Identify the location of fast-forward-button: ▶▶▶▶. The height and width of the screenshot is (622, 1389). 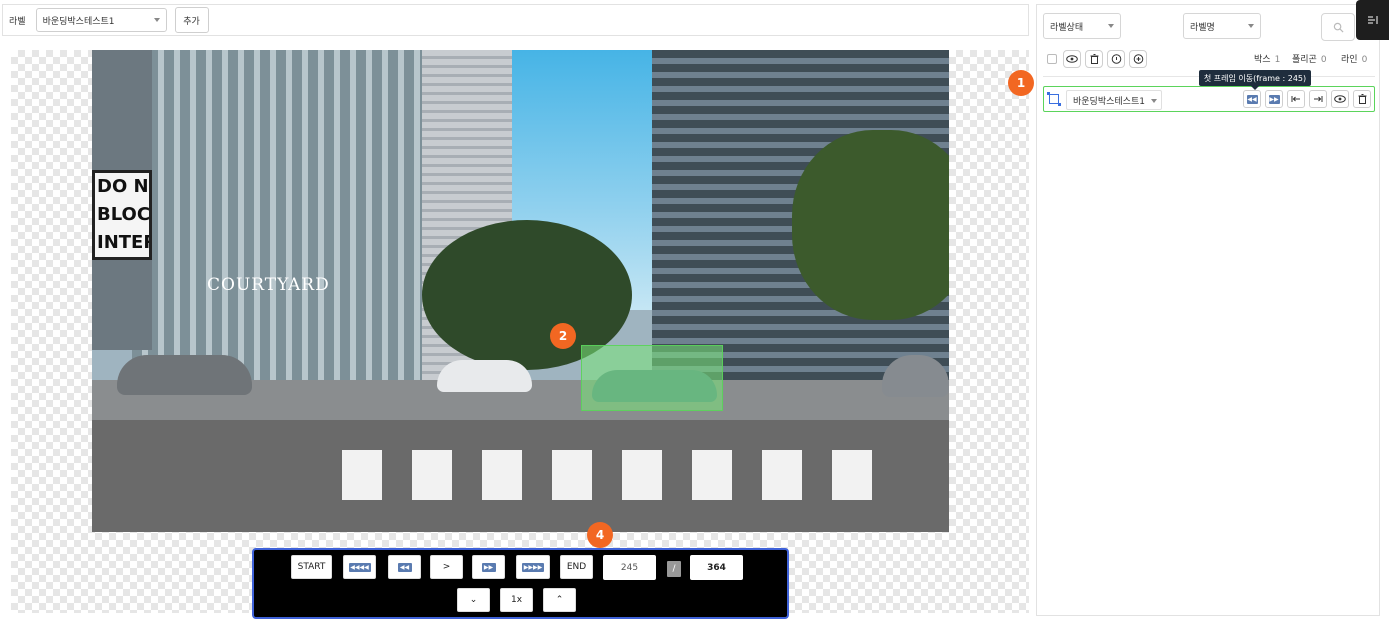
(533, 567).